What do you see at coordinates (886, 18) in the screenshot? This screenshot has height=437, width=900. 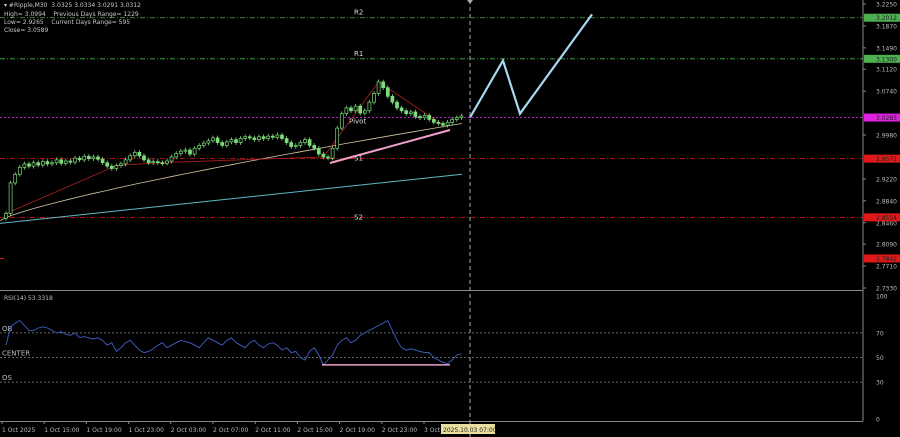 I see `level-price-label: 3.2012` at bounding box center [886, 18].